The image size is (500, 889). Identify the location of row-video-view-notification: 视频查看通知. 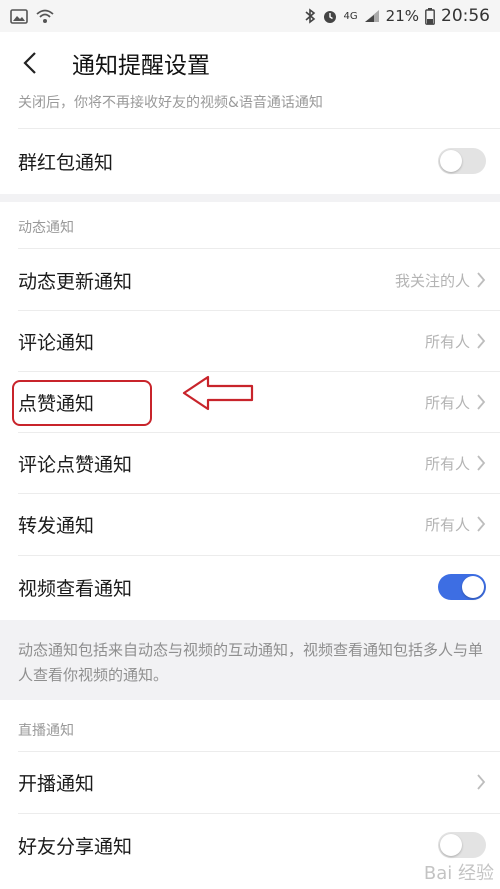
(250, 587).